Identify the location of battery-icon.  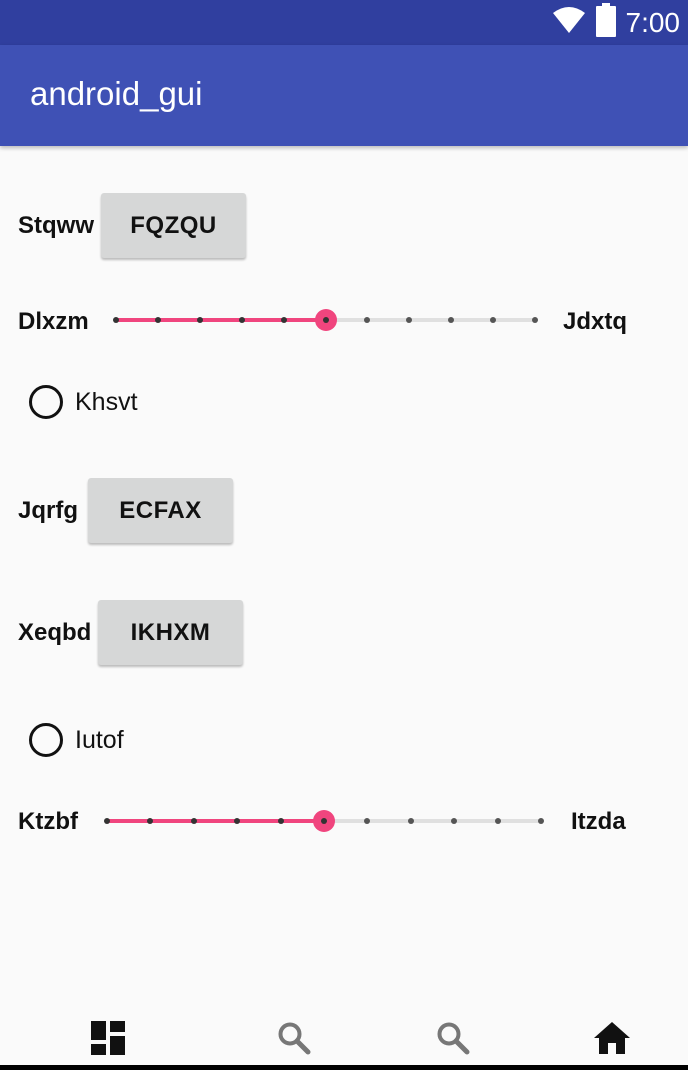
(605, 22).